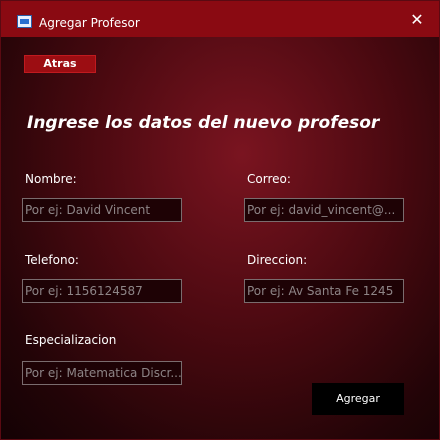 The height and width of the screenshot is (440, 440). I want to click on form-heading: Ingrese los datos del nuevo profesor, so click(203, 123).